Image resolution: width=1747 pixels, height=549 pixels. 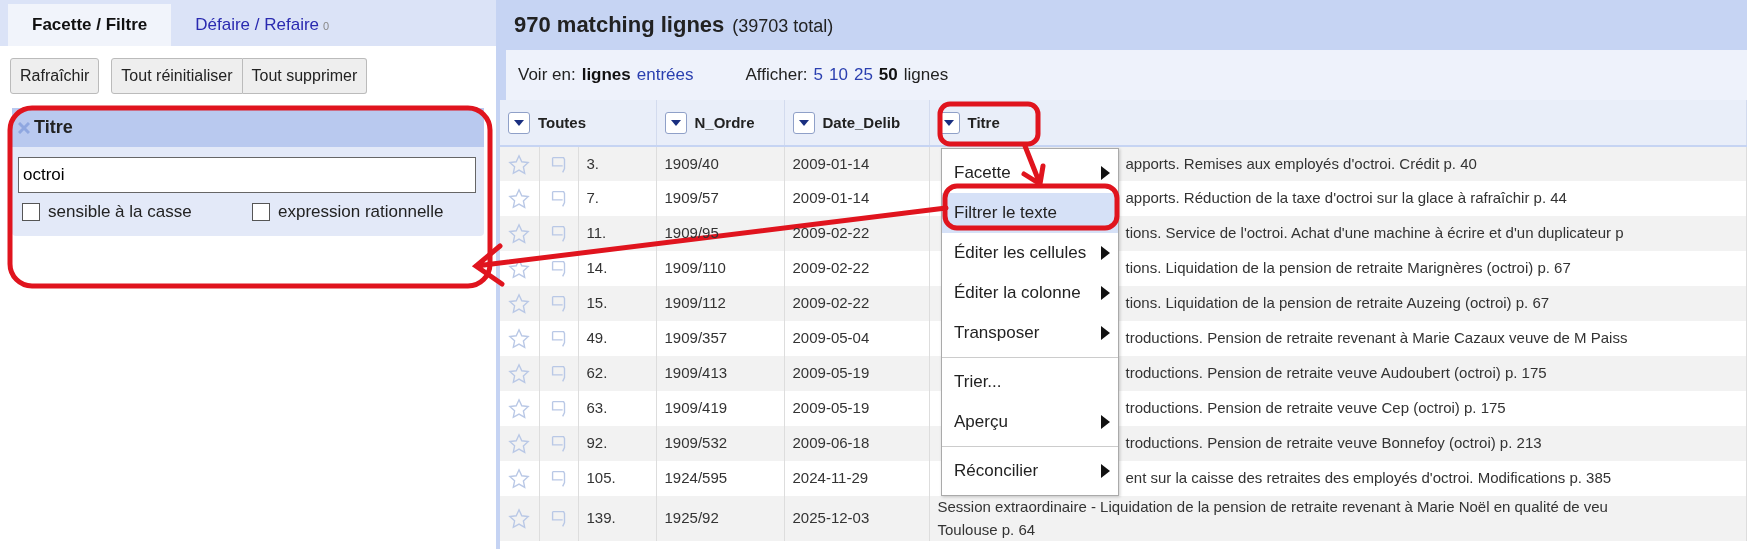 I want to click on page-size-link: 5, so click(x=818, y=75).